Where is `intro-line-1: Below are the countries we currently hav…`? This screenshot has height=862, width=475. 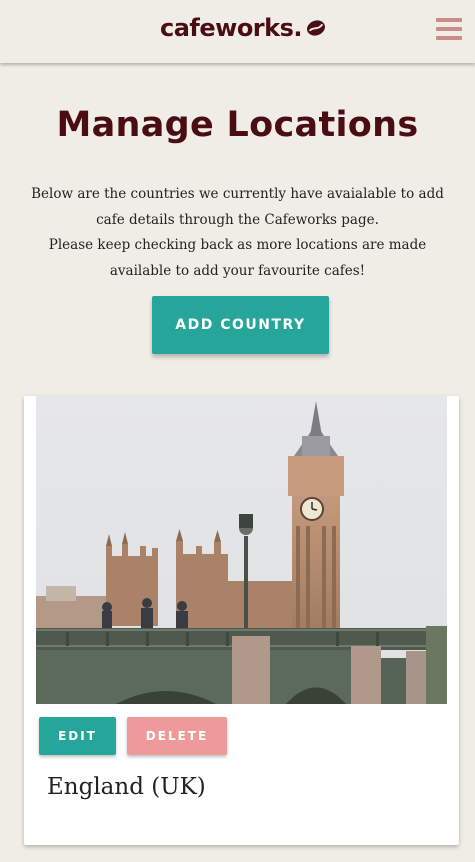
intro-line-1: Below are the countries we currently hav… is located at coordinates (237, 207).